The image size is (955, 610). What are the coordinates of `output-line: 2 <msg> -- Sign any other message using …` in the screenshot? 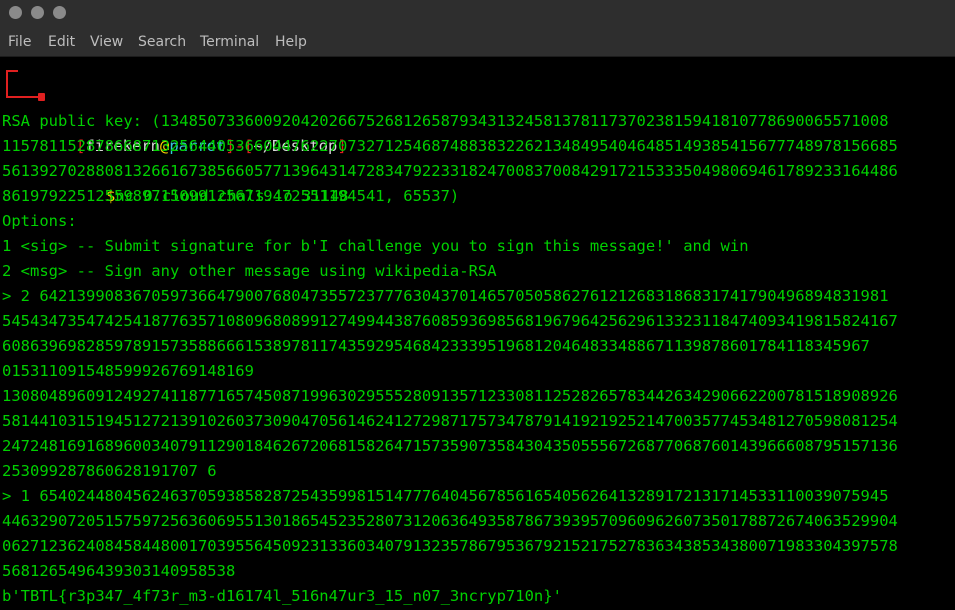 It's located at (249, 271).